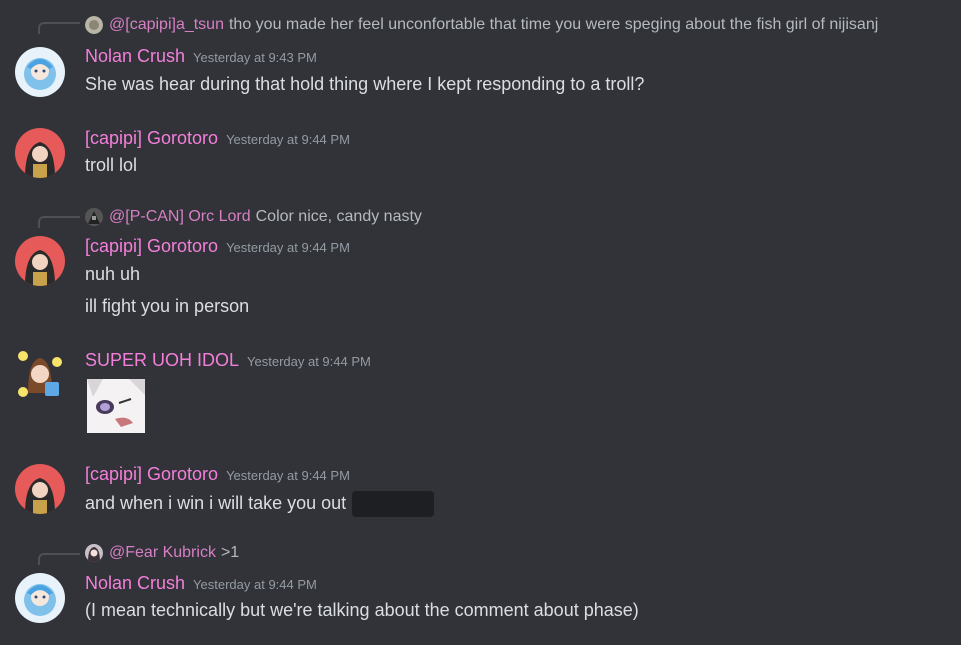 Image resolution: width=961 pixels, height=645 pixels. I want to click on author-name: Nolan Crush Yesterday at 9:44 PM, so click(201, 583).